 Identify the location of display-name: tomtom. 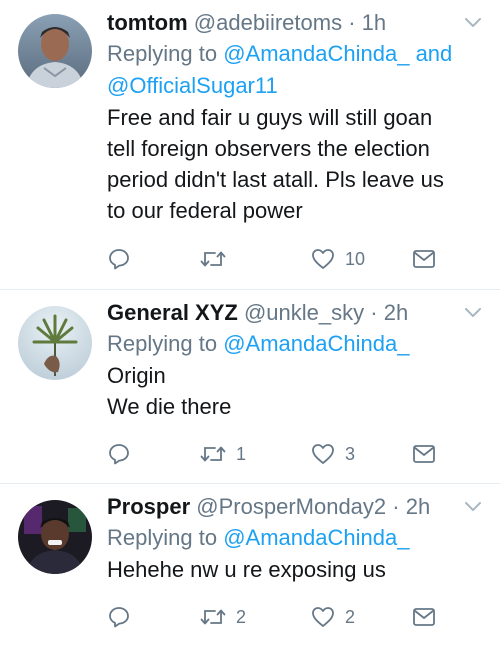
(147, 22).